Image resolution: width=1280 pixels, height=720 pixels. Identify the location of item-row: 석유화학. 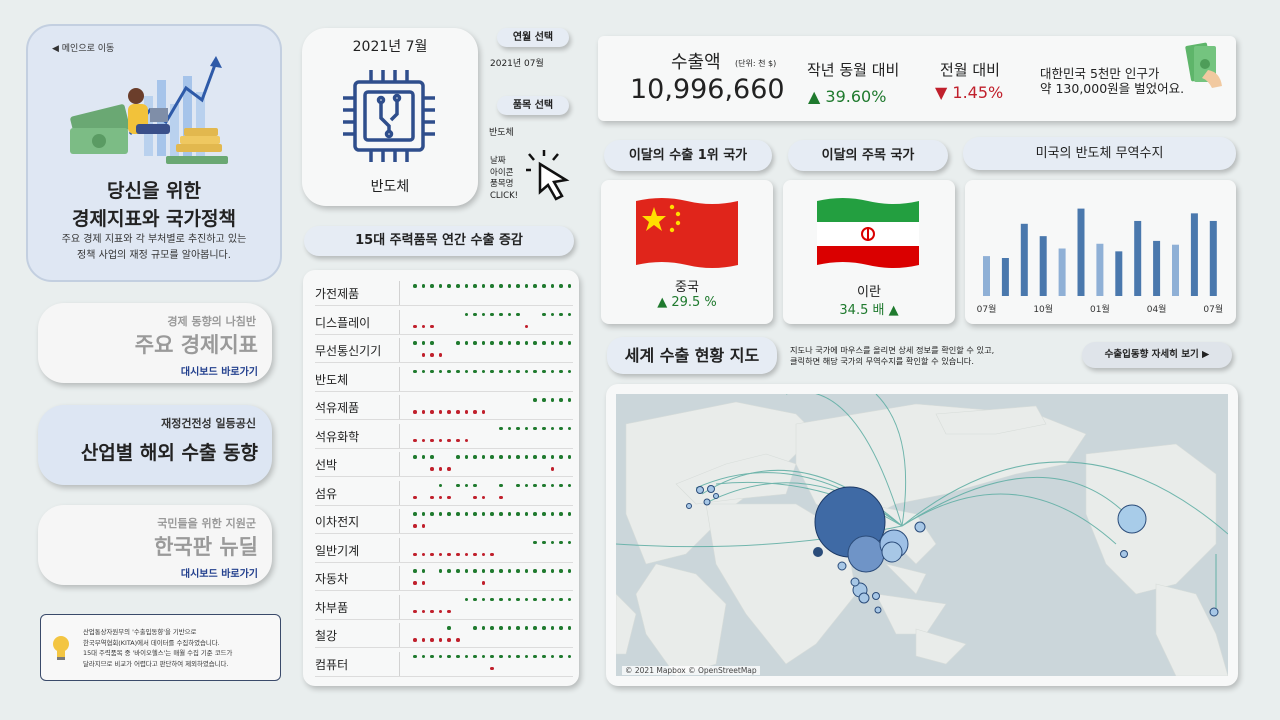
(444, 435).